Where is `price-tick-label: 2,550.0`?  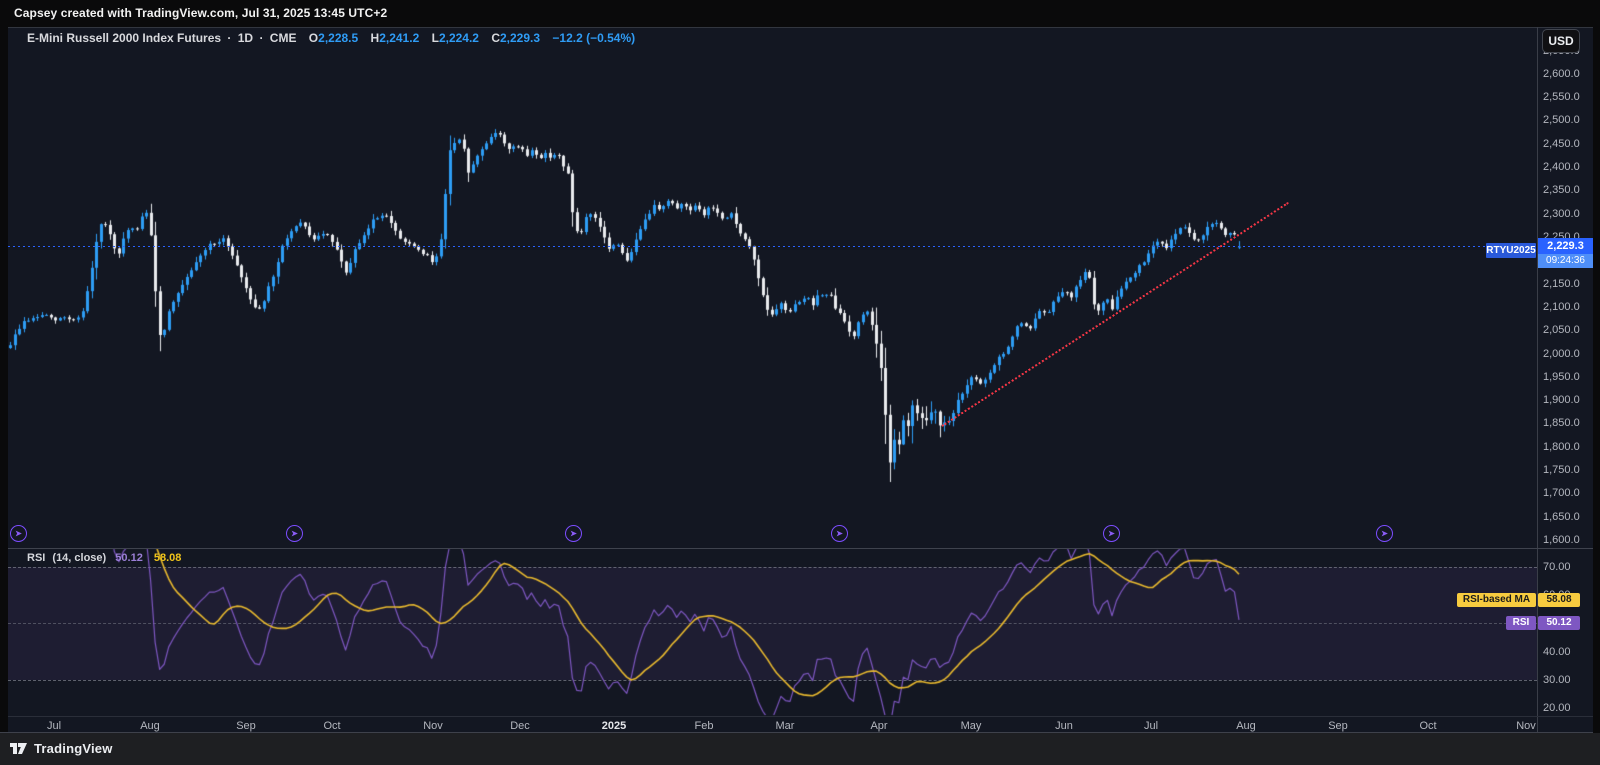 price-tick-label: 2,550.0 is located at coordinates (1561, 97).